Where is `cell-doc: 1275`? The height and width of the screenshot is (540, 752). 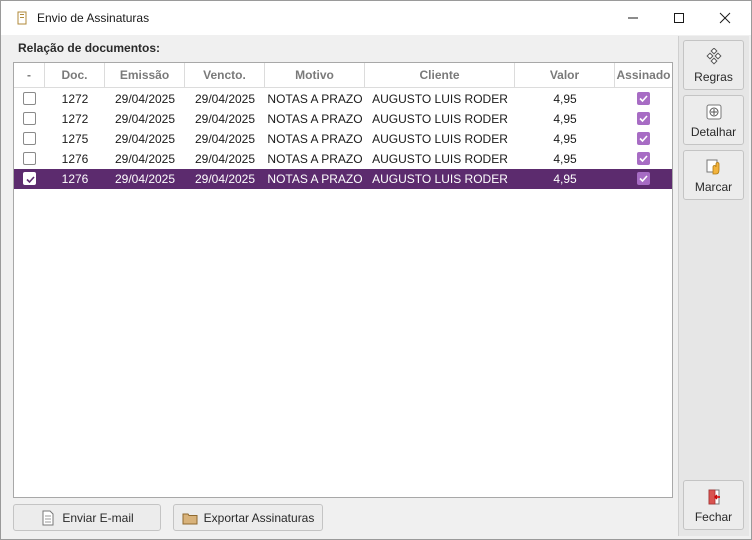
cell-doc: 1275 is located at coordinates (75, 139).